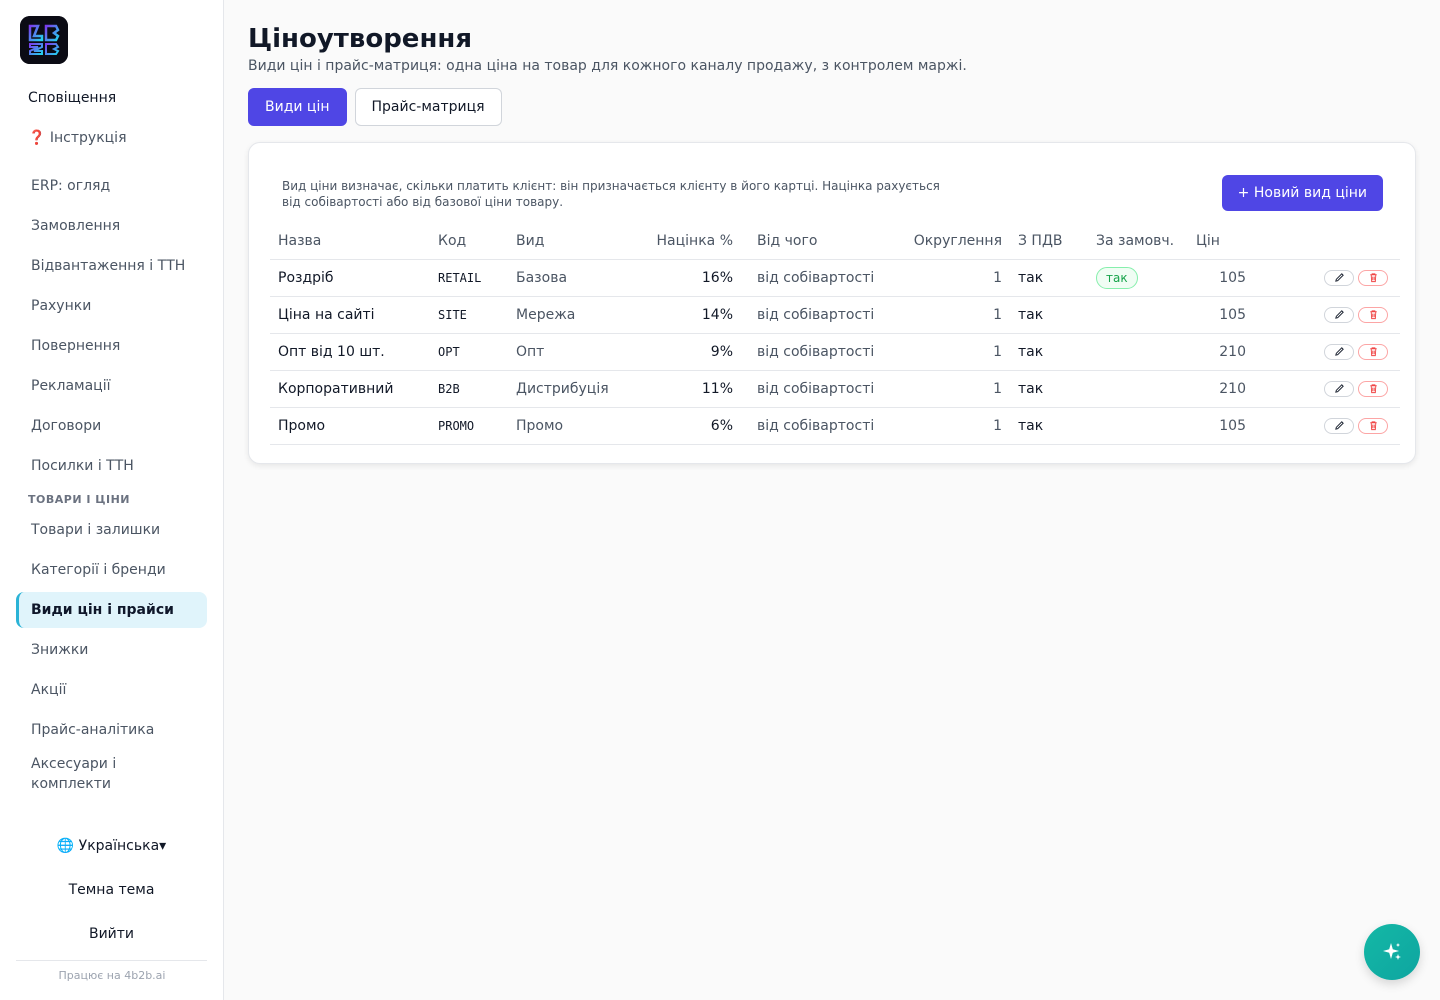 This screenshot has width=1440, height=1000. Describe the element at coordinates (428, 107) in the screenshot. I see `tab-price-matrix: Прайс-матриця` at that location.